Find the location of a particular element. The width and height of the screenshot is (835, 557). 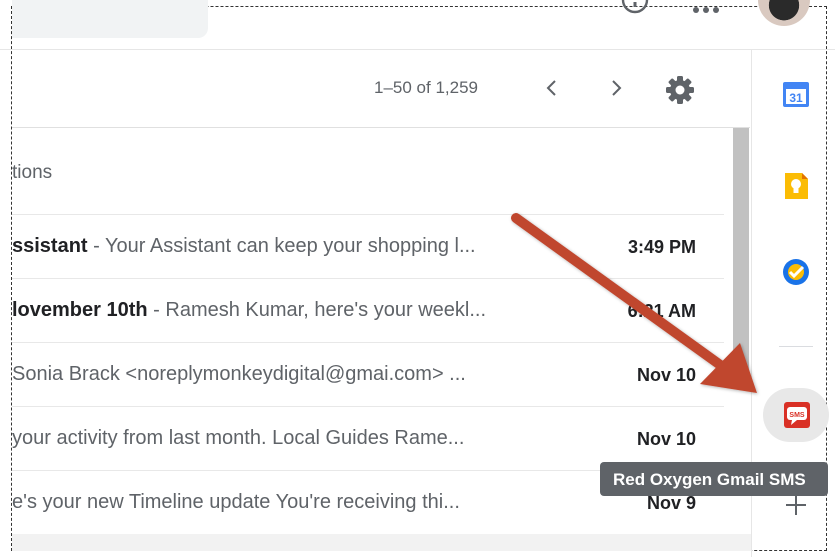

email-sender: ssistant is located at coordinates (50, 246).